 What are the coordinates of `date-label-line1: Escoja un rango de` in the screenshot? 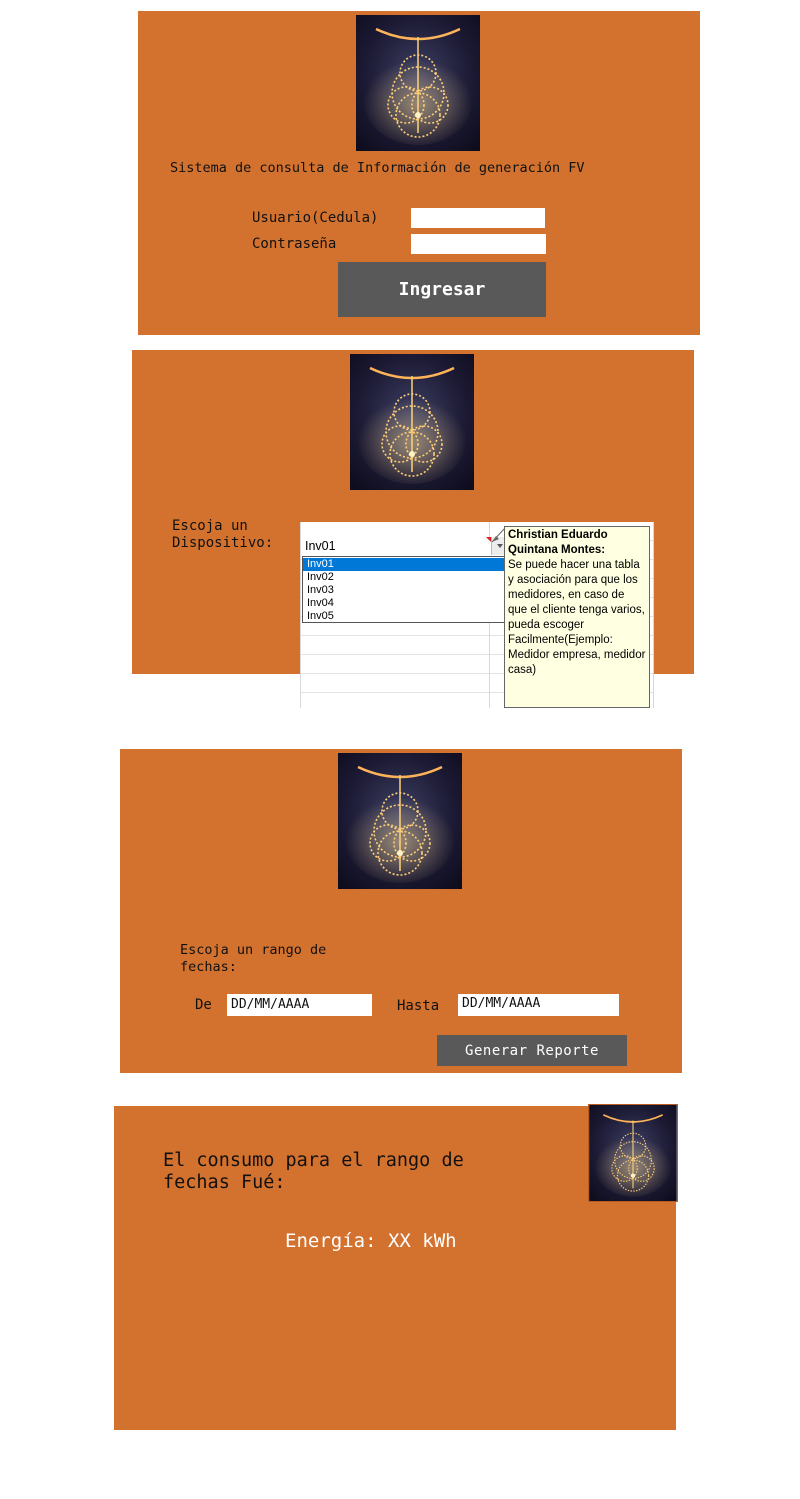 It's located at (253, 950).